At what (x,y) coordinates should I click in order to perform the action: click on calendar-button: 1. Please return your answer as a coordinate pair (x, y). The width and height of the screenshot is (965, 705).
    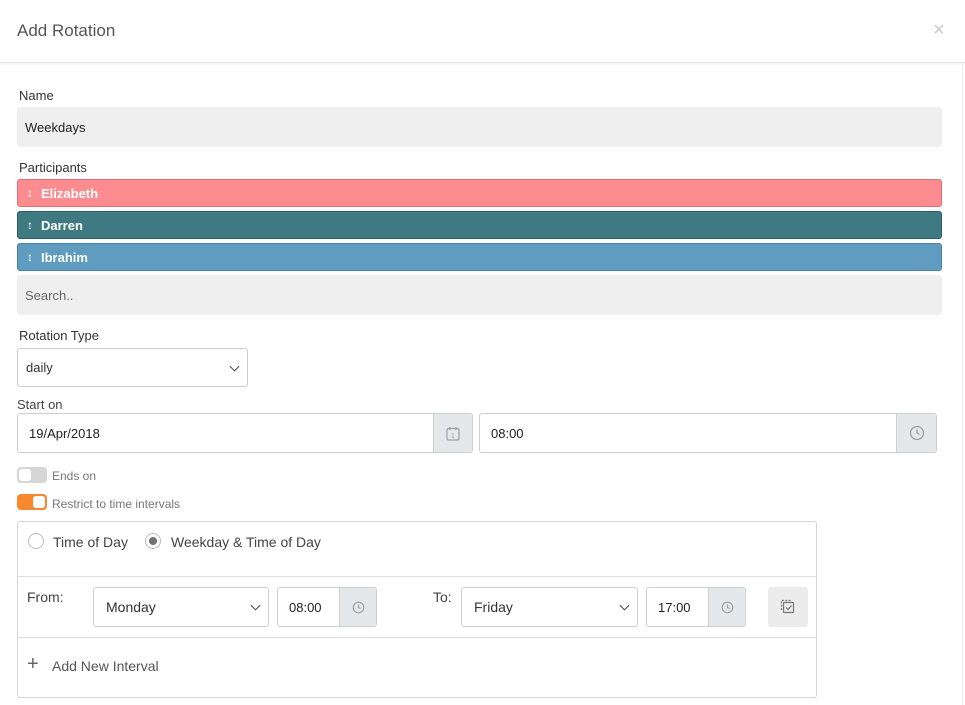
    Looking at the image, I should click on (452, 433).